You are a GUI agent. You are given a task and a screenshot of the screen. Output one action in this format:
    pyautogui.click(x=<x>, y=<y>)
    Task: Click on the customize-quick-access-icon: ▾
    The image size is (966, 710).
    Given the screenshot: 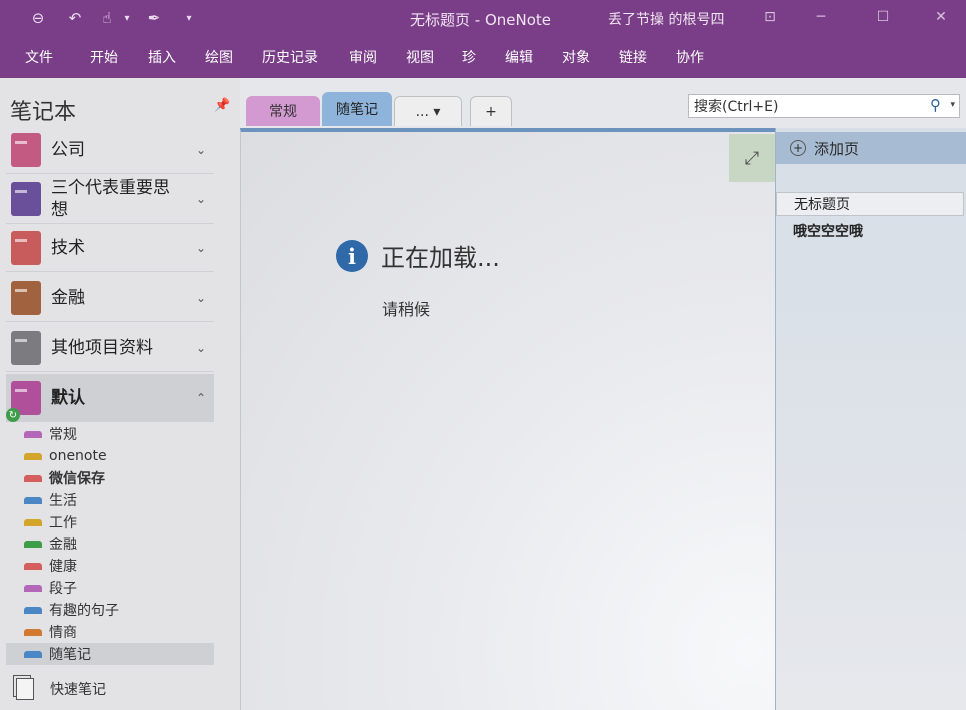 What is the action you would take?
    pyautogui.click(x=189, y=18)
    